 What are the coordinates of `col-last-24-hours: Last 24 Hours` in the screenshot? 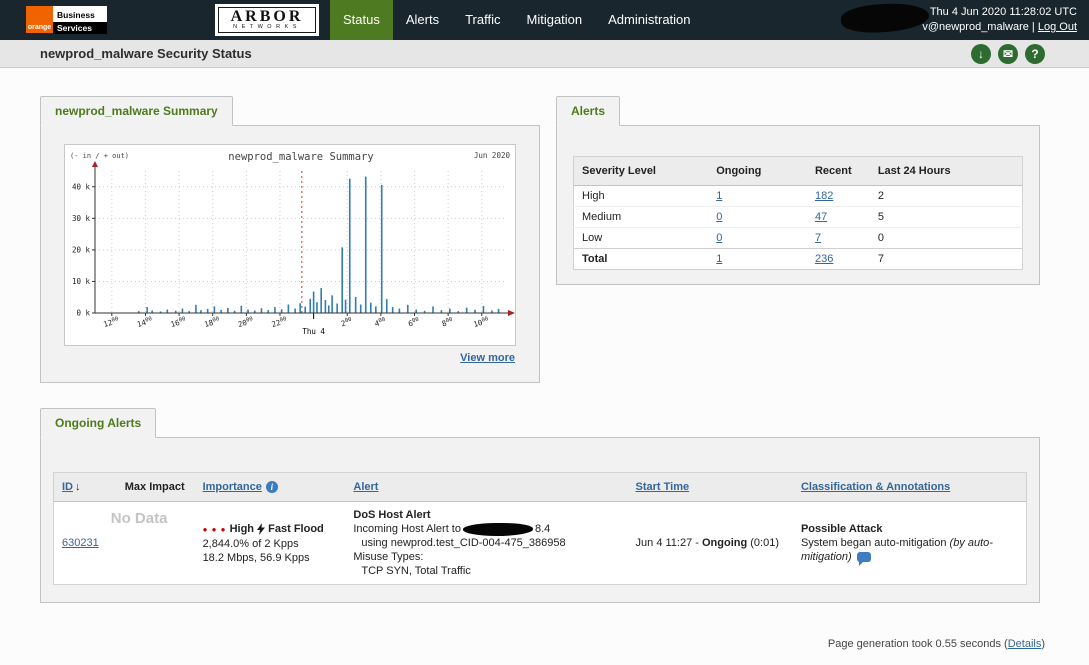 It's located at (946, 171).